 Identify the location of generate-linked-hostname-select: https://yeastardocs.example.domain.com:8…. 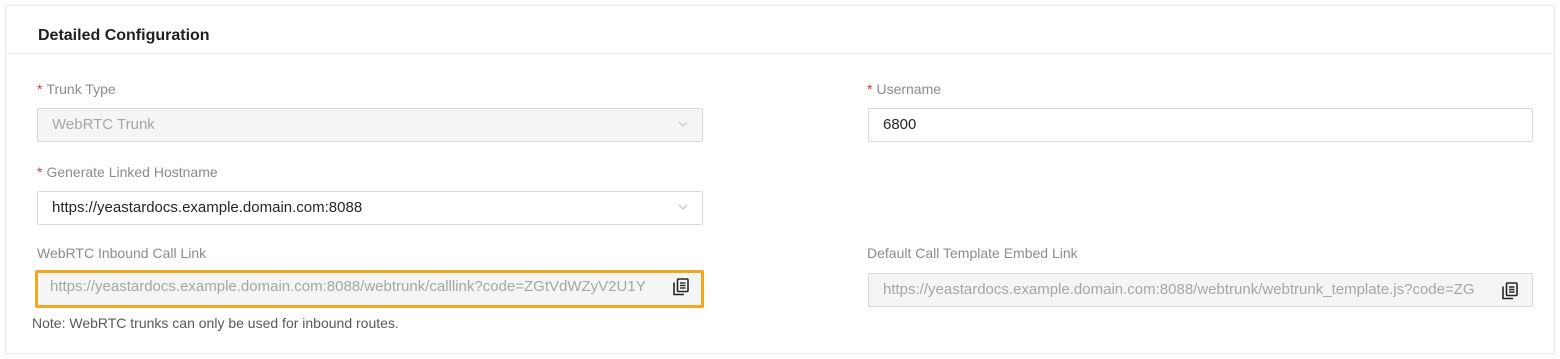
(370, 208).